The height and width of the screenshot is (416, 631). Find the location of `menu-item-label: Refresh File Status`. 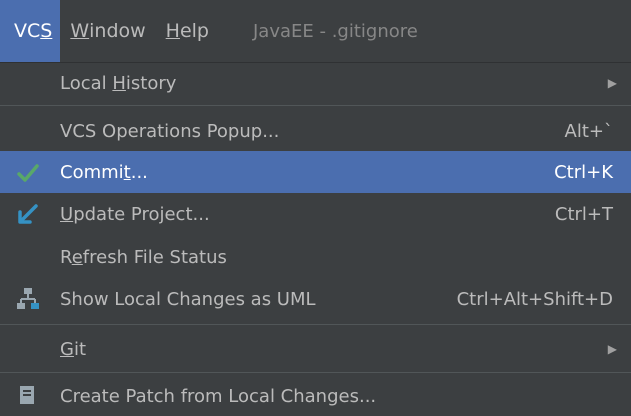

menu-item-label: Refresh File Status is located at coordinates (143, 257).